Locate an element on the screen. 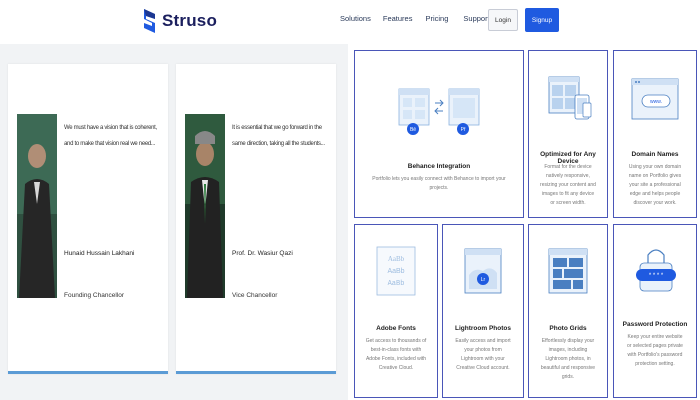 The image size is (700, 400). svg-text: www. is located at coordinates (656, 102).